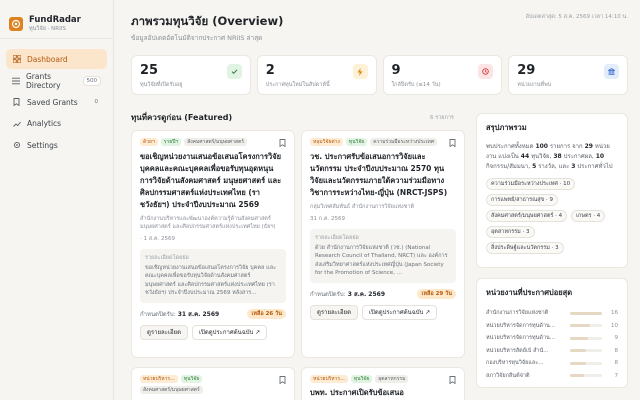 This screenshot has width=640, height=400. I want to click on grant-posted-date: 31 ก.ค. 2569, so click(327, 219).